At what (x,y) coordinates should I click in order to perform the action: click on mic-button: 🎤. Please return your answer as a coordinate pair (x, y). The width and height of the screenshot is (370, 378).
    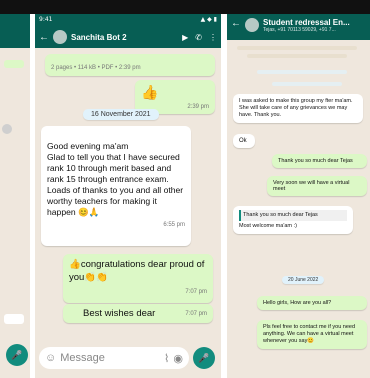
    Looking at the image, I should click on (204, 358).